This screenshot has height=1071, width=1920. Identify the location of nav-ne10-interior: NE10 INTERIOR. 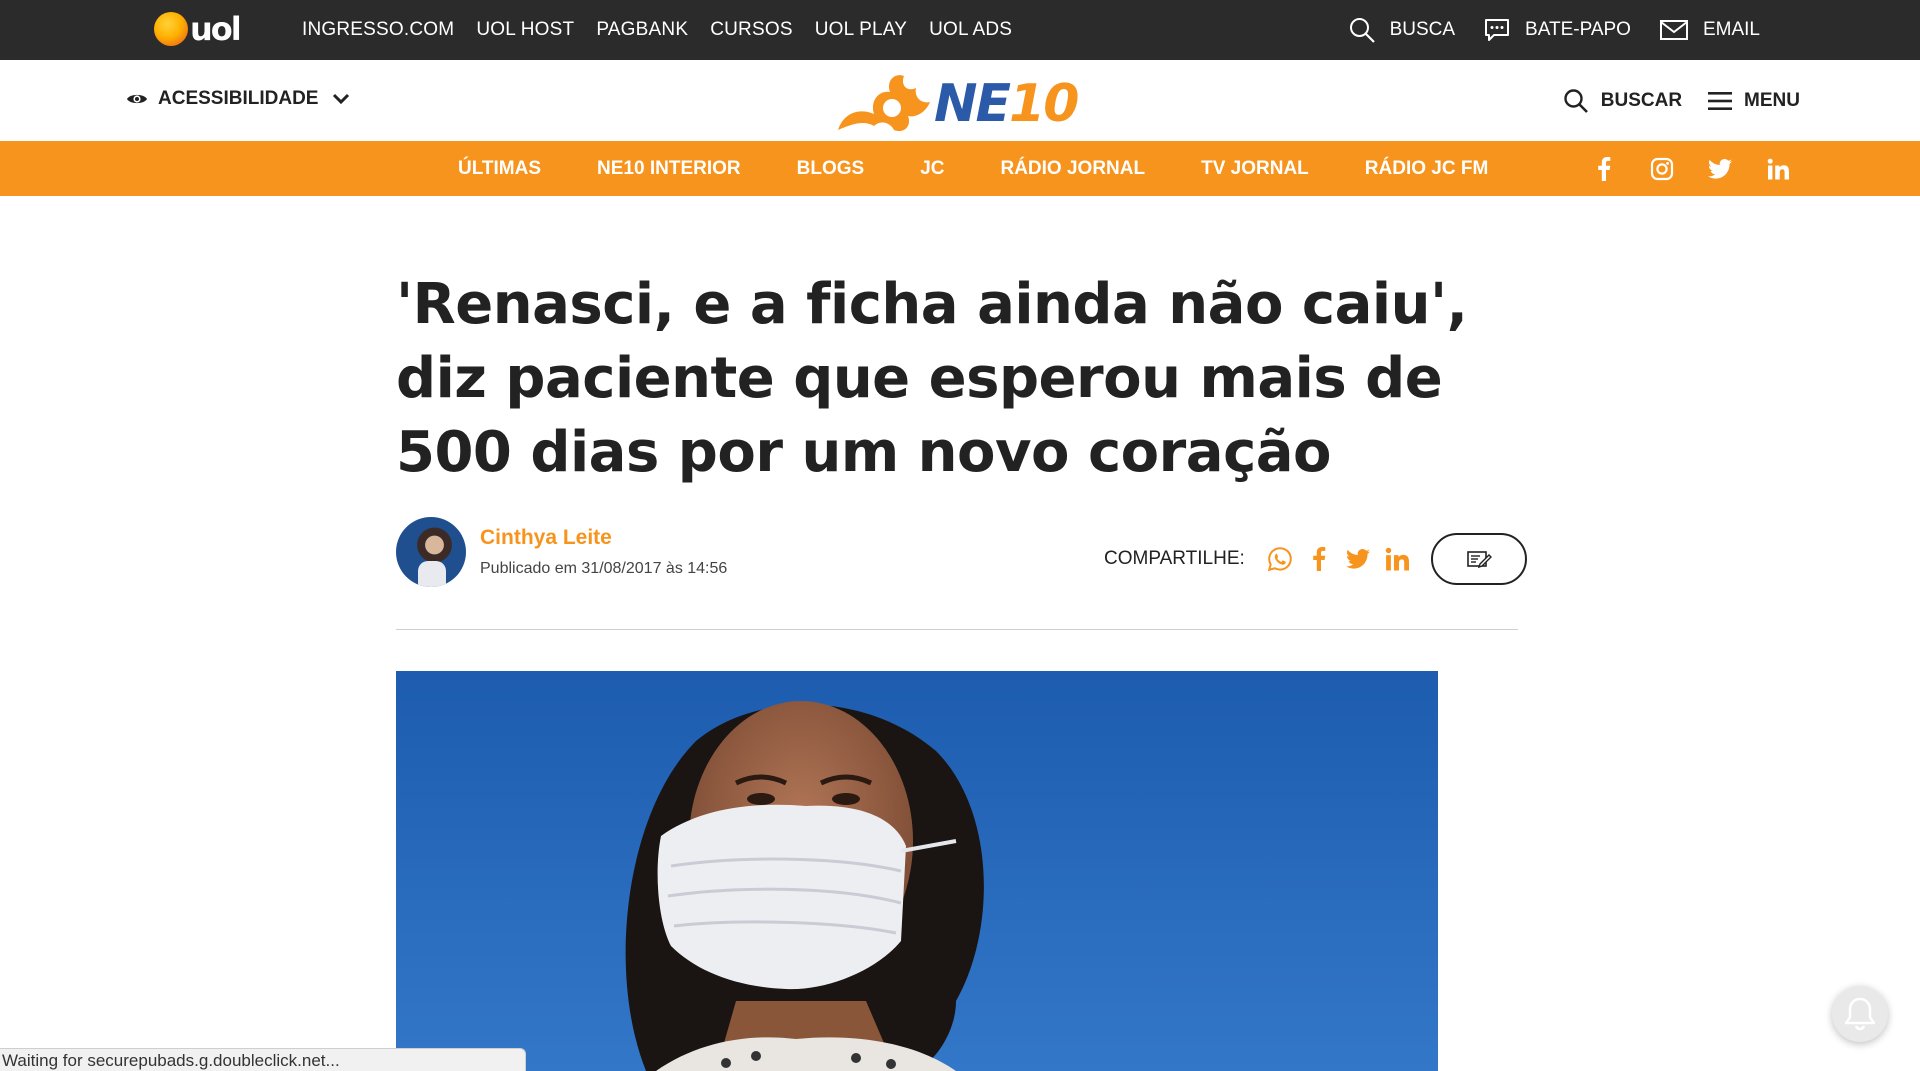
(669, 169).